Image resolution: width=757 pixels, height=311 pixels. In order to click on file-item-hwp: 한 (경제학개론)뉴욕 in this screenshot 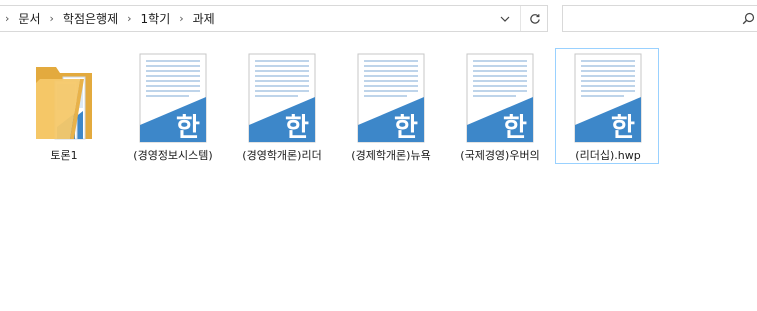, I will do `click(390, 106)`.